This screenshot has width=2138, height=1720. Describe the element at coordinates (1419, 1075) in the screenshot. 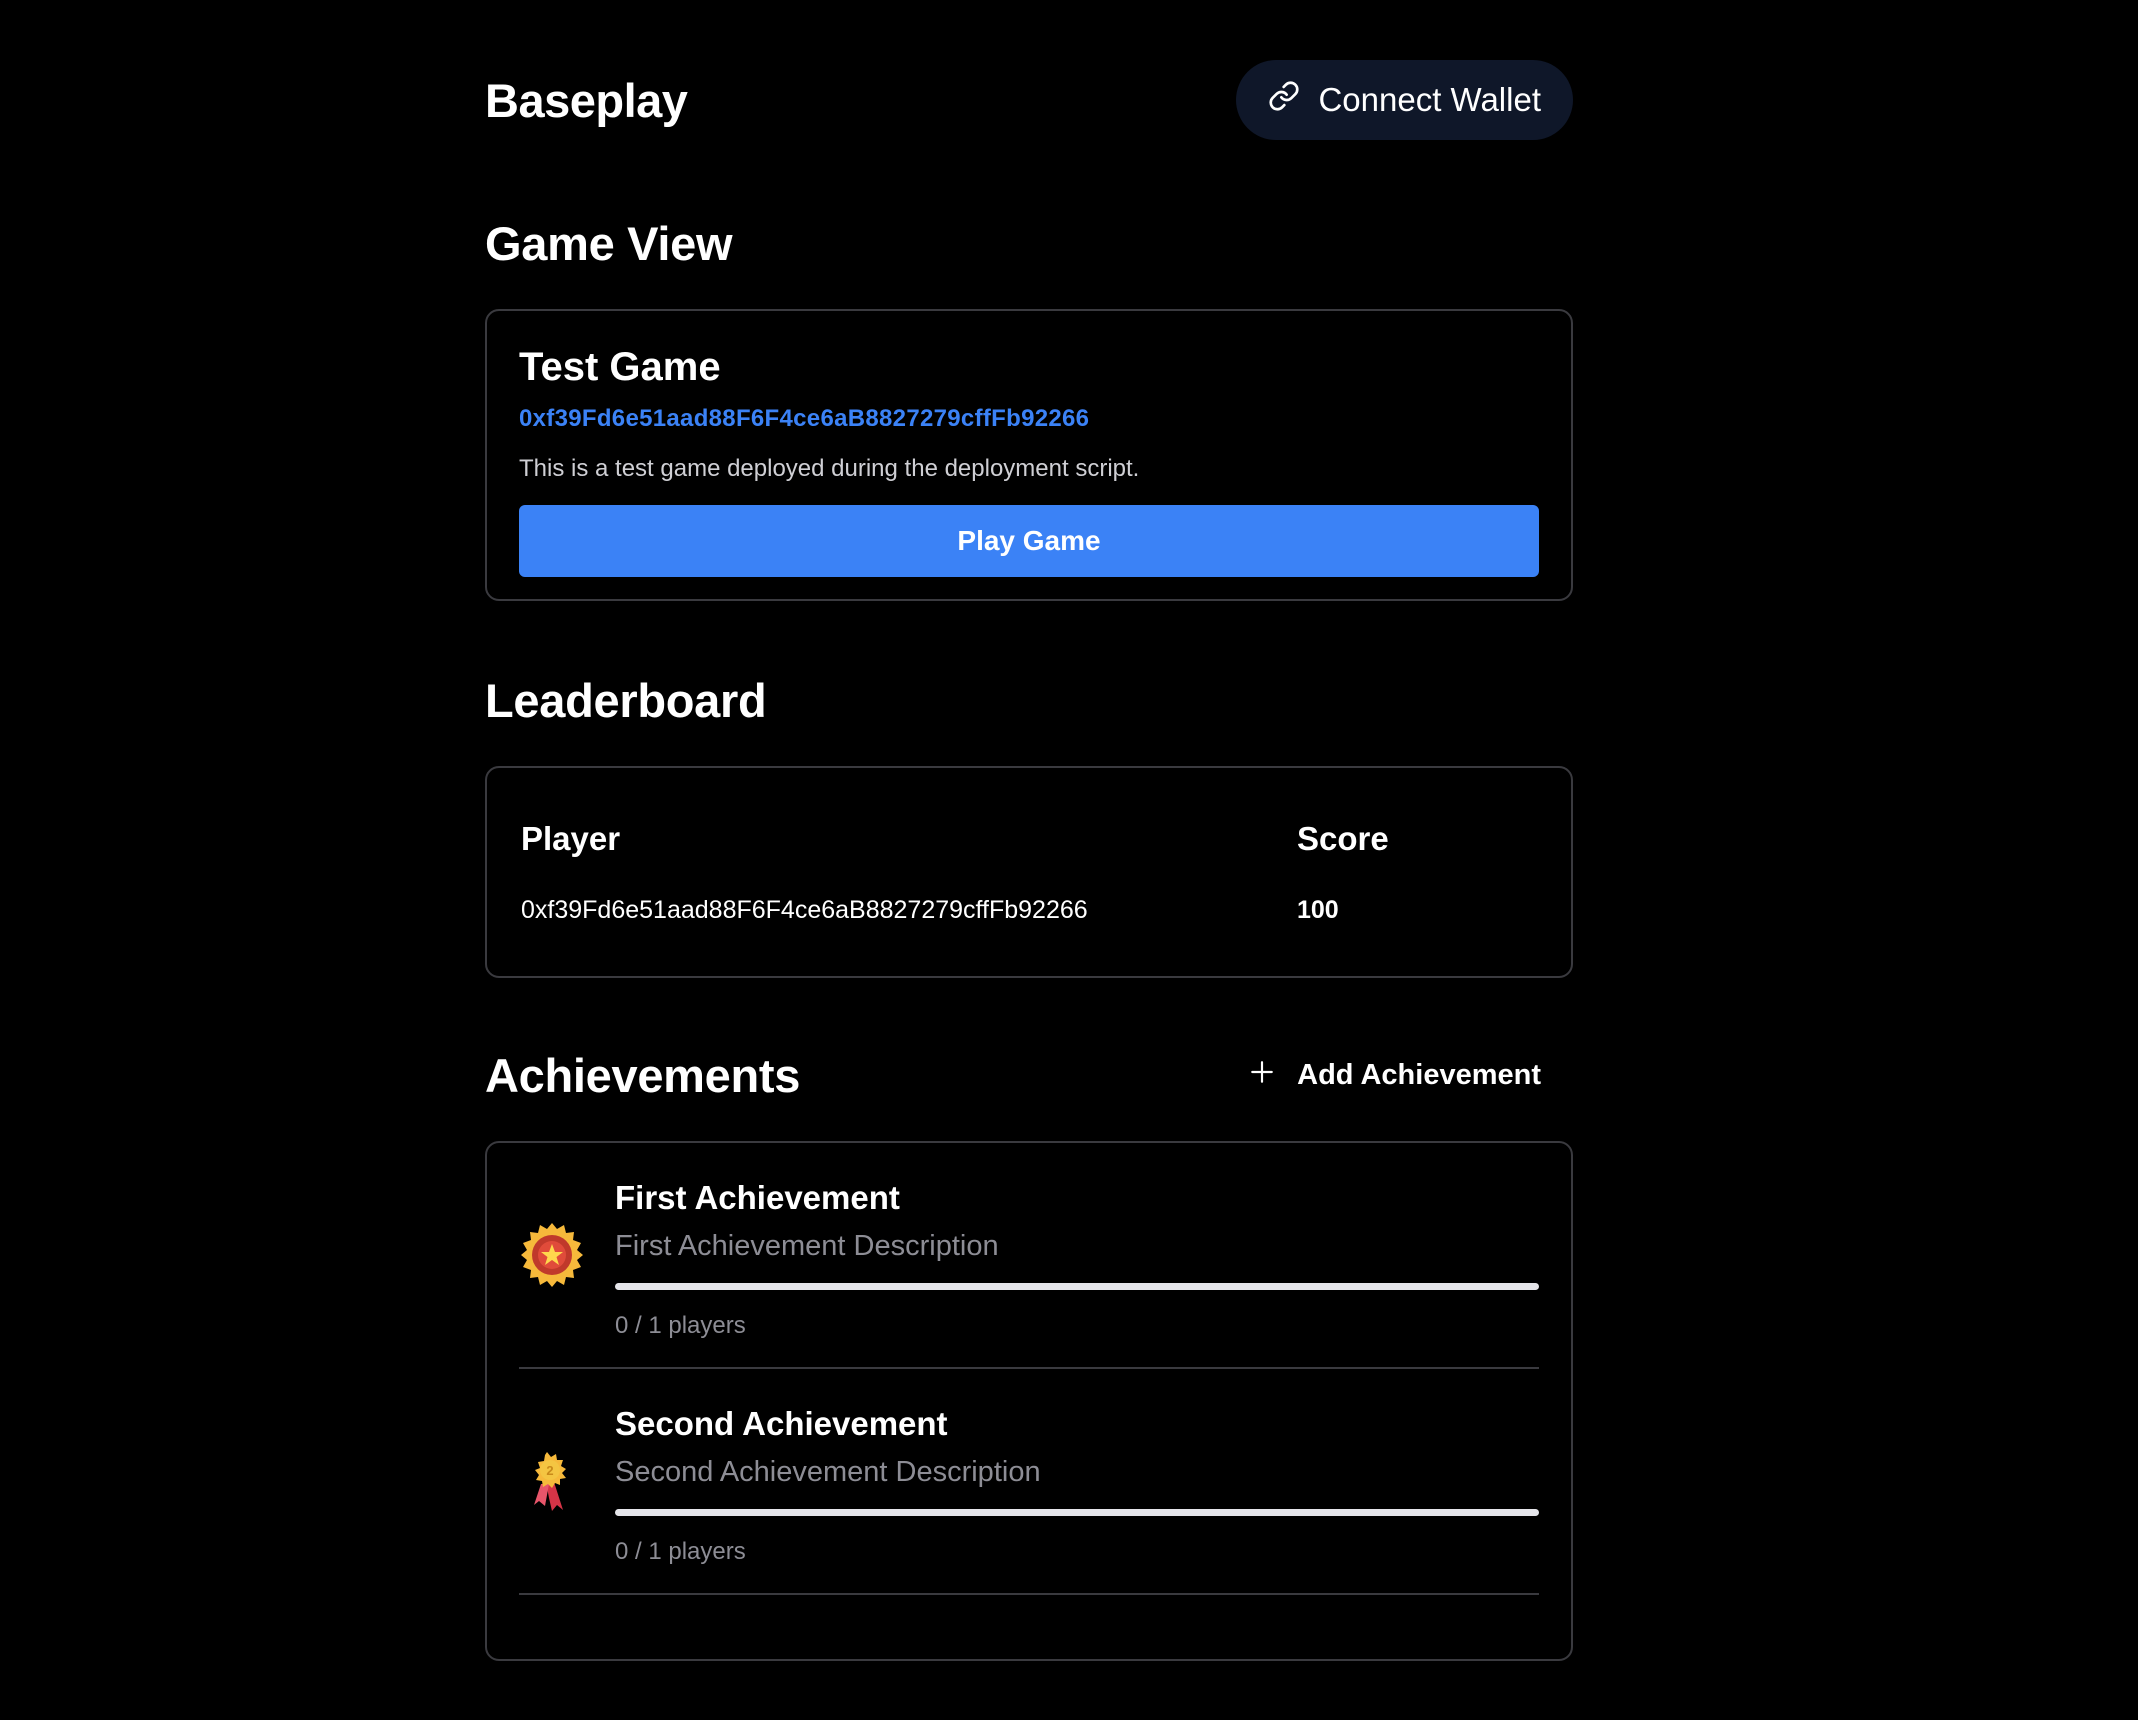

I see `add-achievement-label: Add Achievement` at that location.